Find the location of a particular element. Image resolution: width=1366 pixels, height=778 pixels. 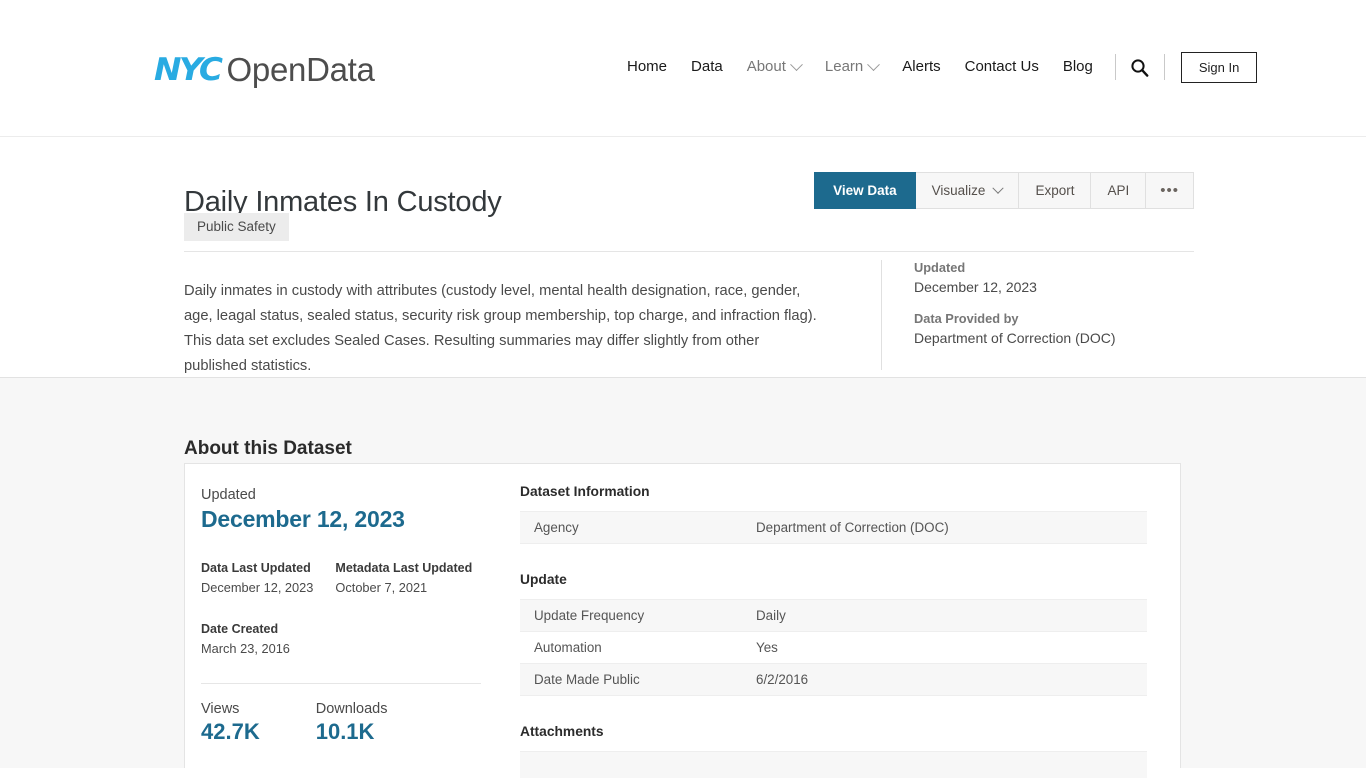

nav-item-learn: Learn is located at coordinates (851, 67).